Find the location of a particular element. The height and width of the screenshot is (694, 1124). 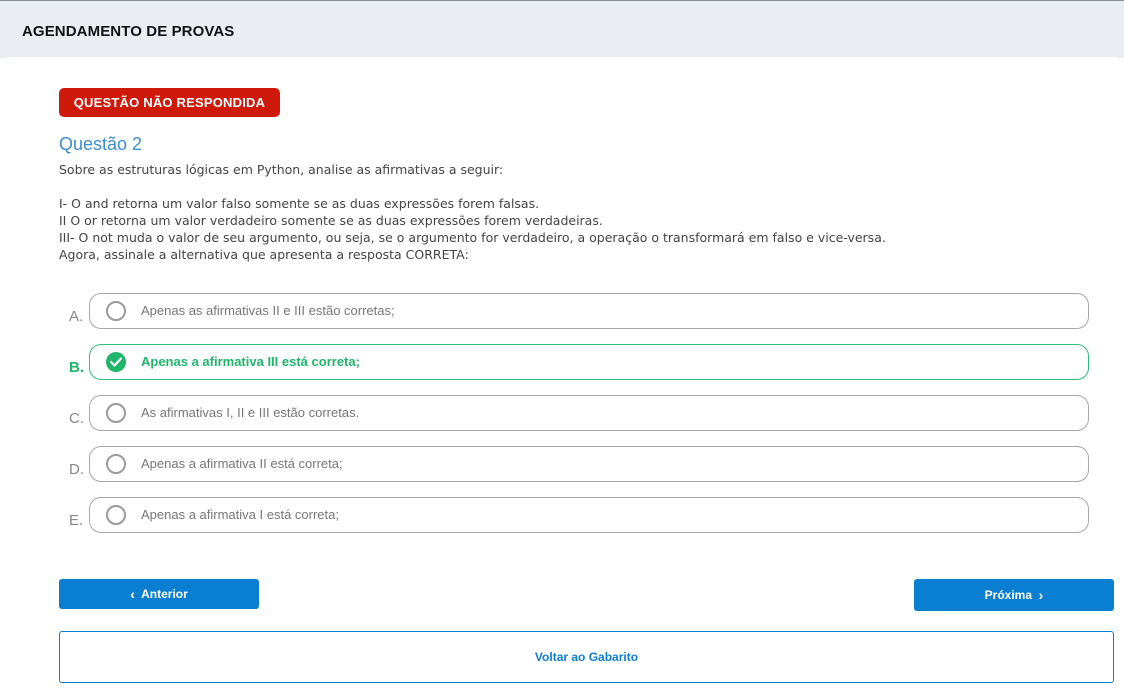

option-a-letter: A. is located at coordinates (76, 316).